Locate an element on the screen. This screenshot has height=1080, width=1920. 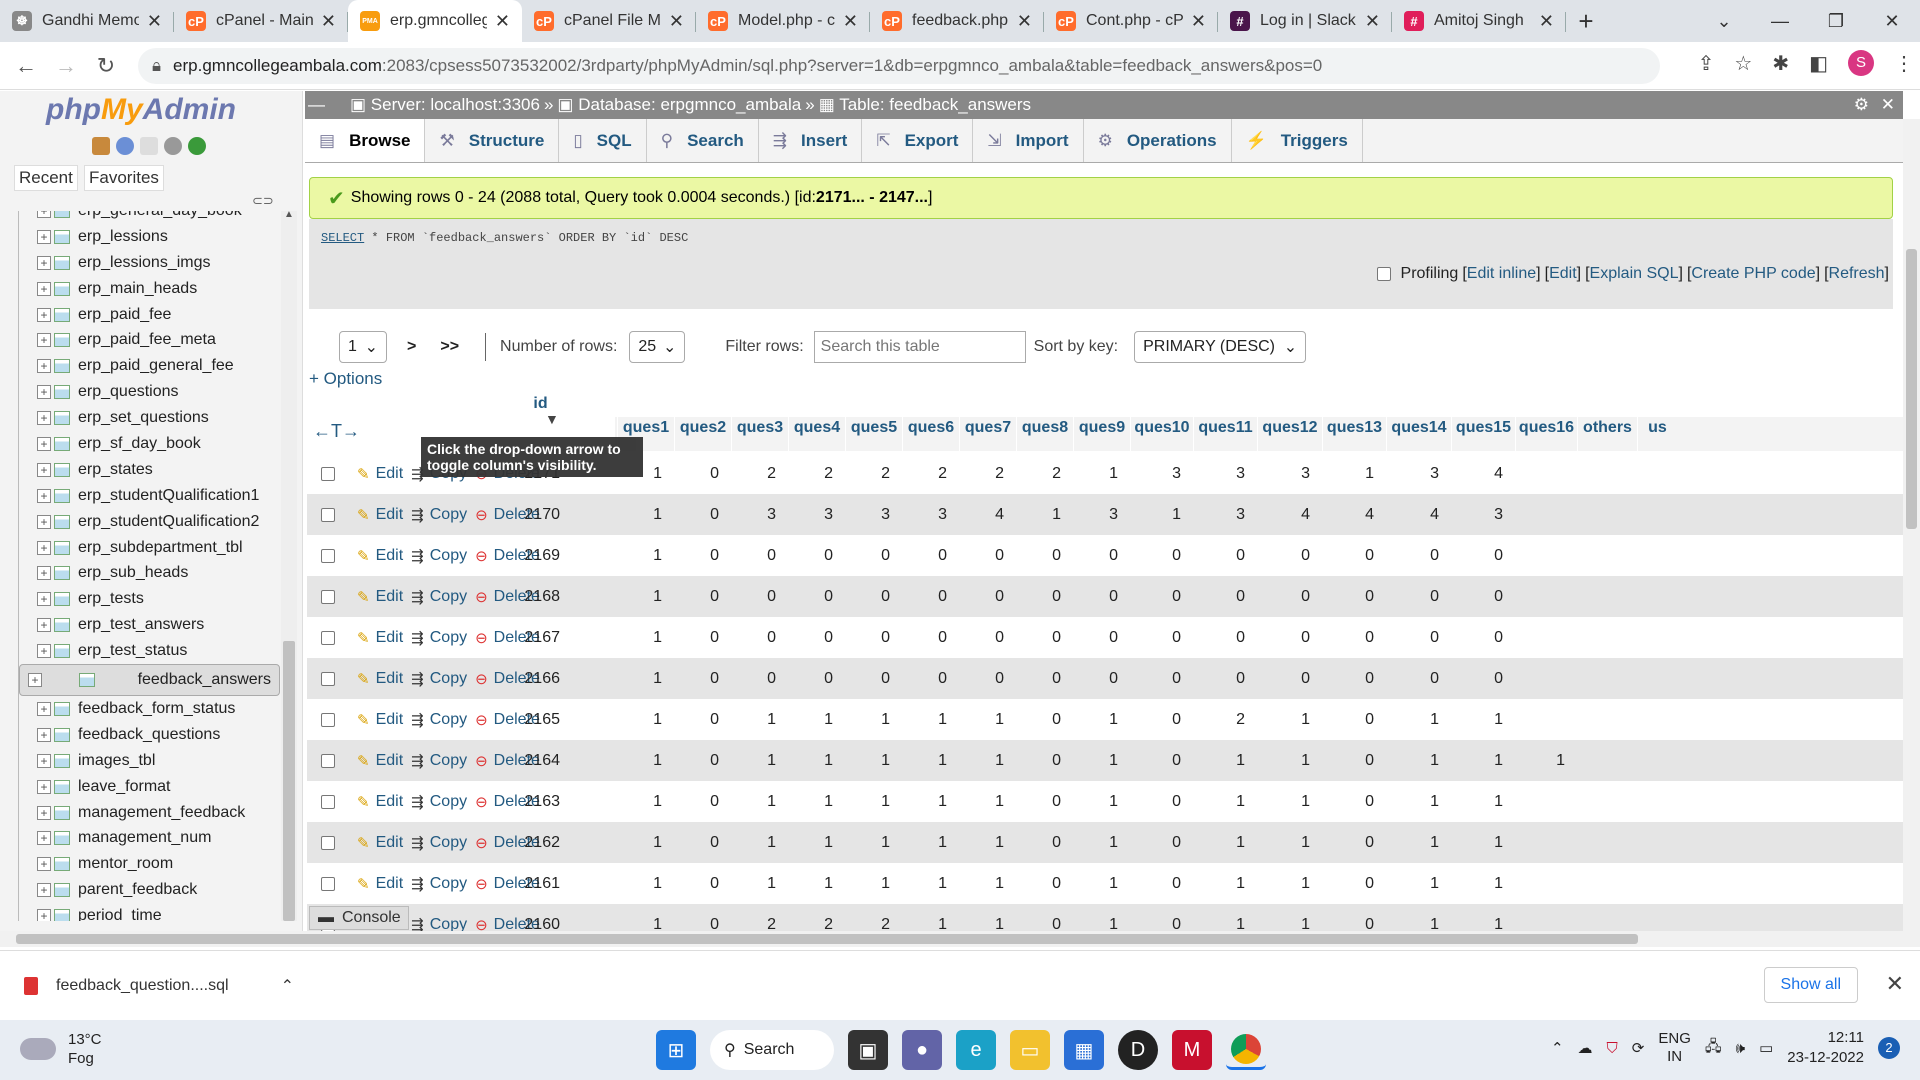
close-download-bar-icon: ✕ is located at coordinates (1895, 984).